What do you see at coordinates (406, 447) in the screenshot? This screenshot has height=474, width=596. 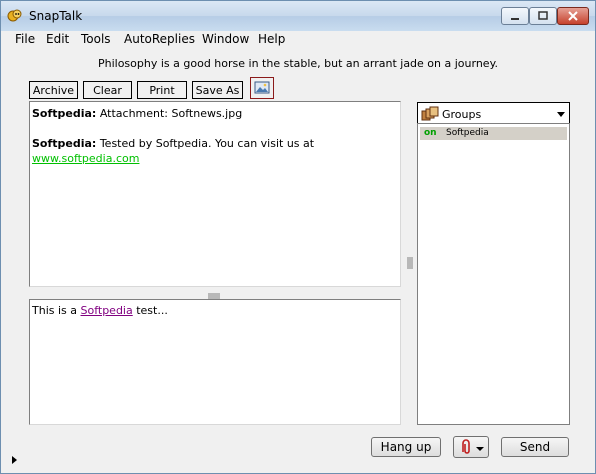 I see `hangup-button: Hang up` at bounding box center [406, 447].